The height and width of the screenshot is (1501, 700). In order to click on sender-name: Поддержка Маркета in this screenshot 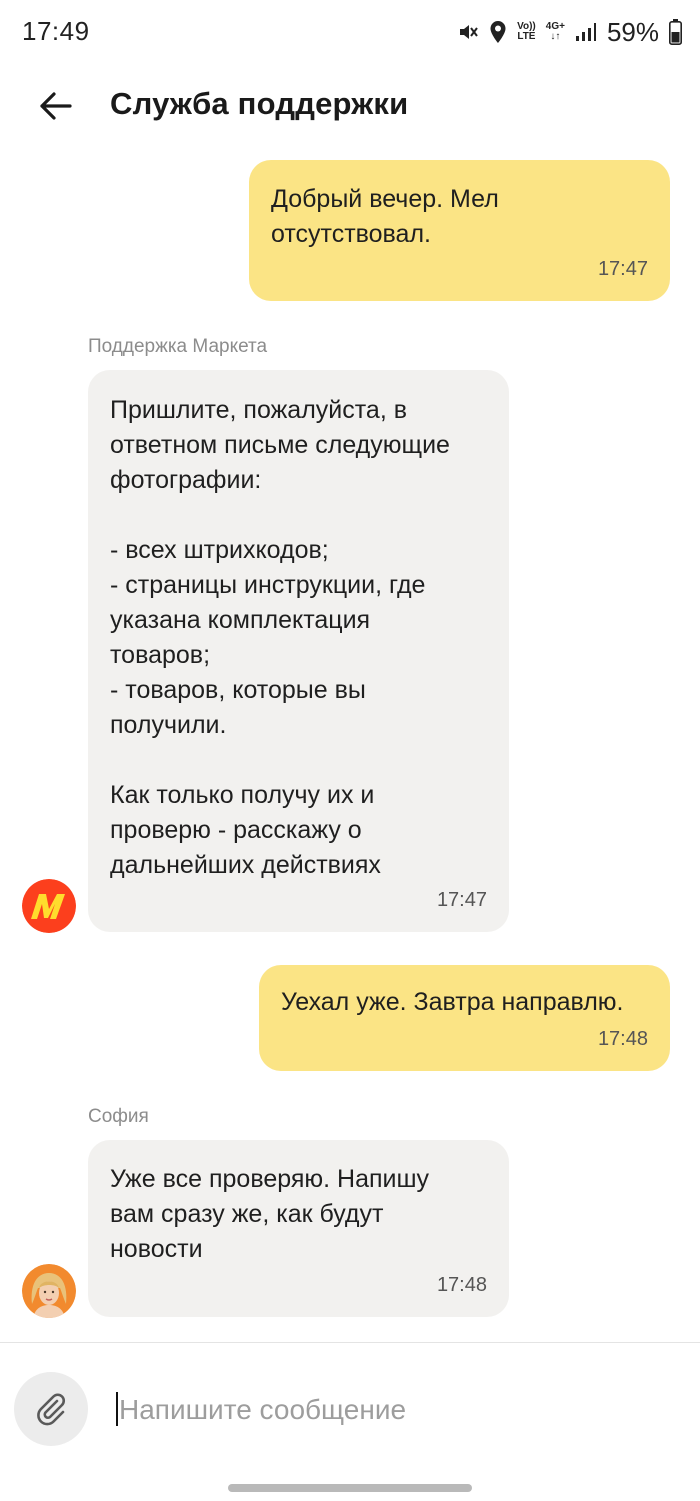, I will do `click(178, 346)`.